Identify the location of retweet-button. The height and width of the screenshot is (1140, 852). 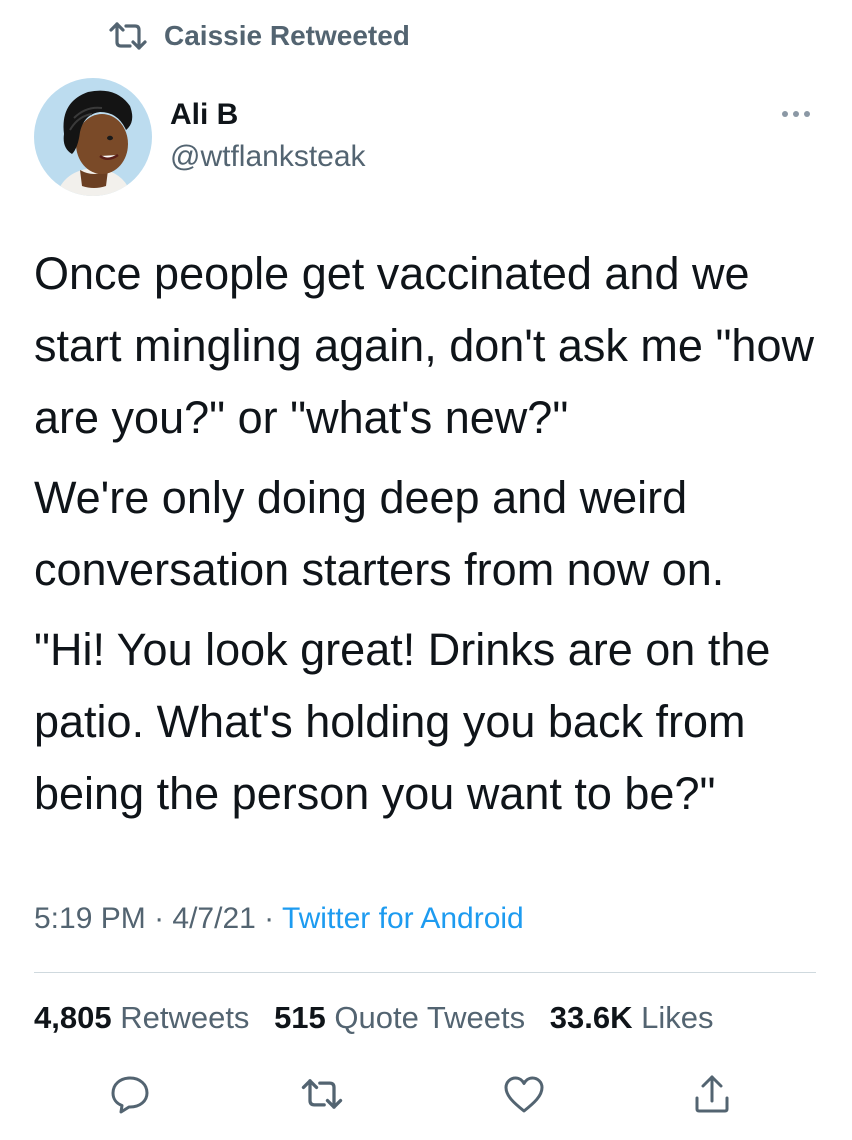
(322, 1094).